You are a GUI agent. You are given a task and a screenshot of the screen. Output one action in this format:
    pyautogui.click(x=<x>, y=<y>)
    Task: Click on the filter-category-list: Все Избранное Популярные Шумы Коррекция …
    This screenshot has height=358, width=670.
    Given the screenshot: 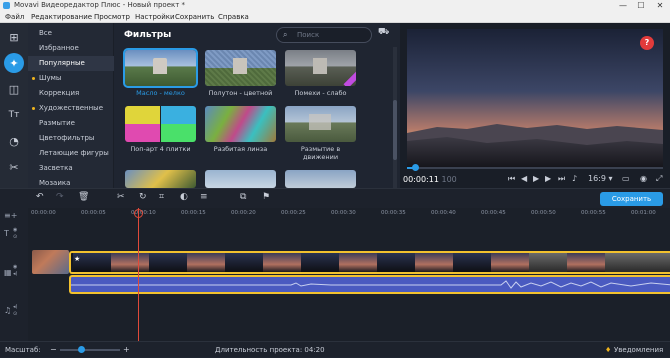 What is the action you would take?
    pyautogui.click(x=71, y=105)
    